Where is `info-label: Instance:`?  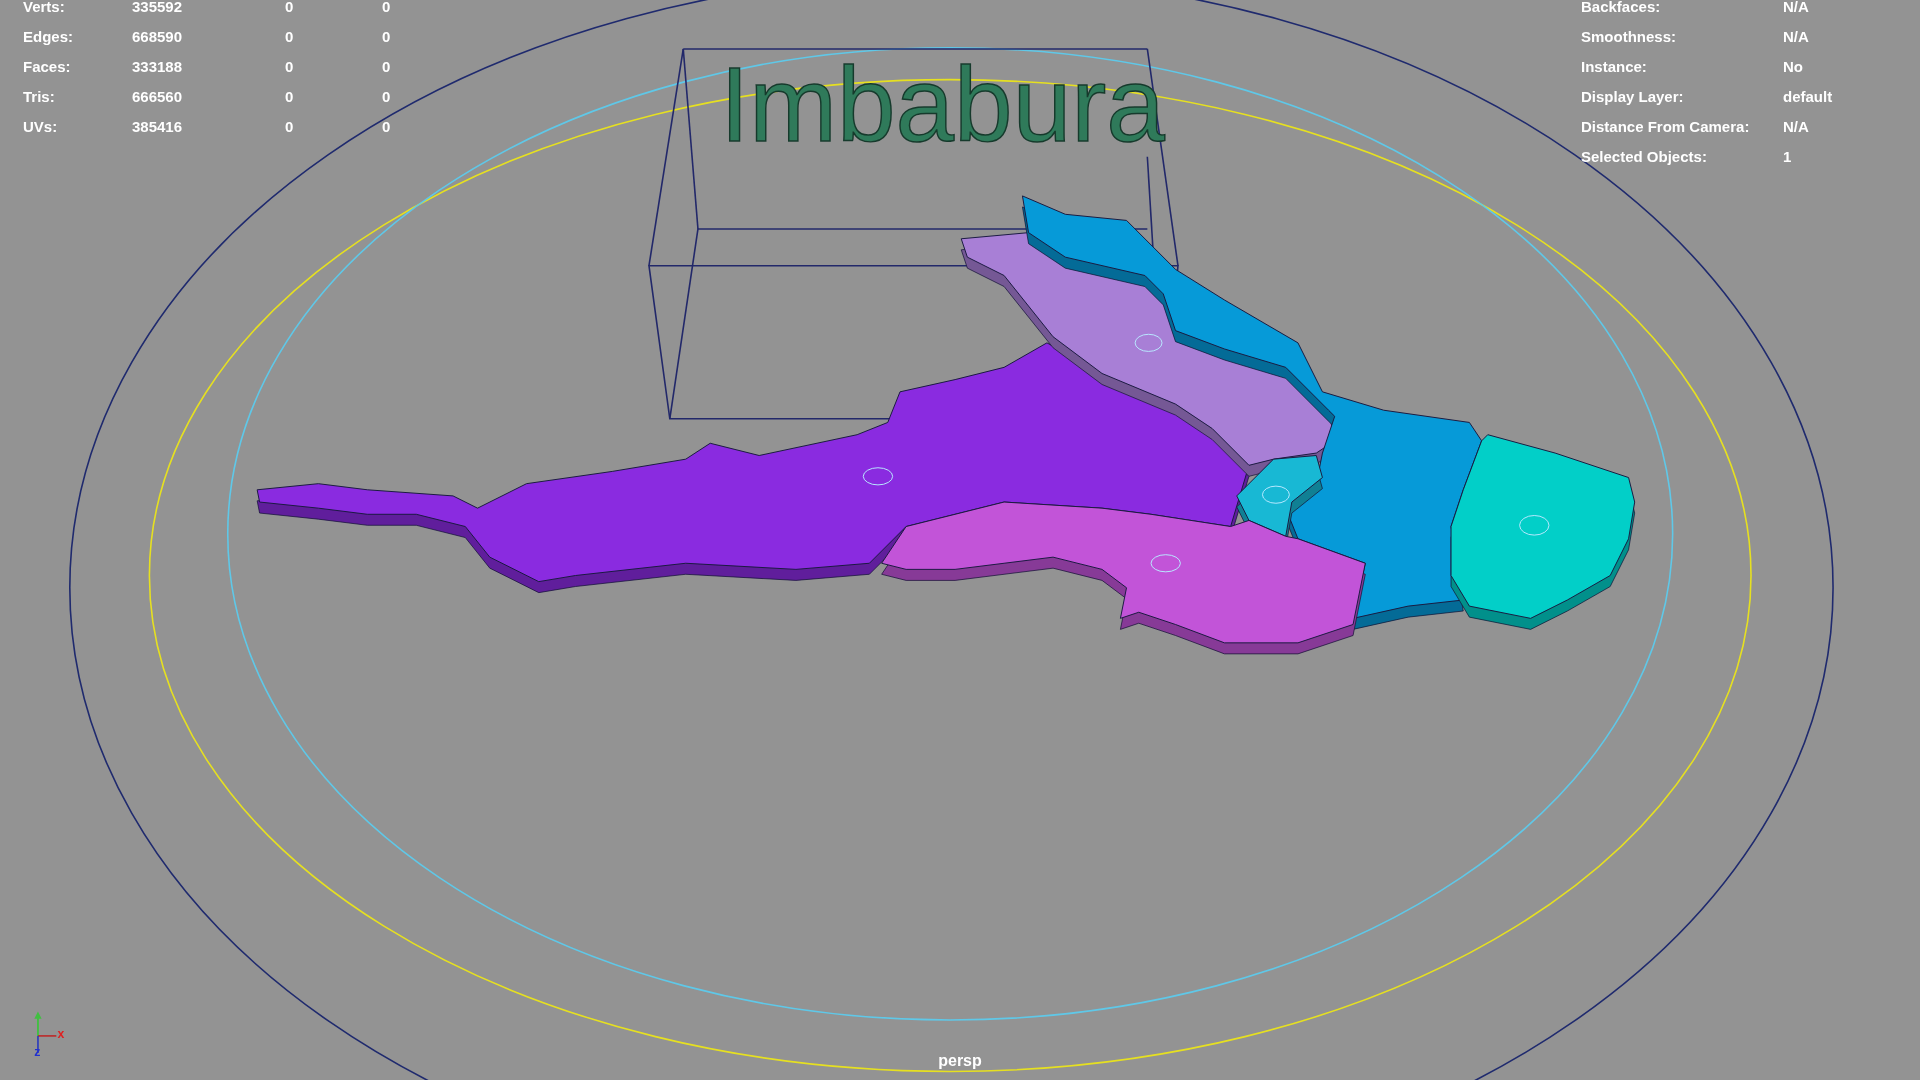 info-label: Instance: is located at coordinates (1614, 66).